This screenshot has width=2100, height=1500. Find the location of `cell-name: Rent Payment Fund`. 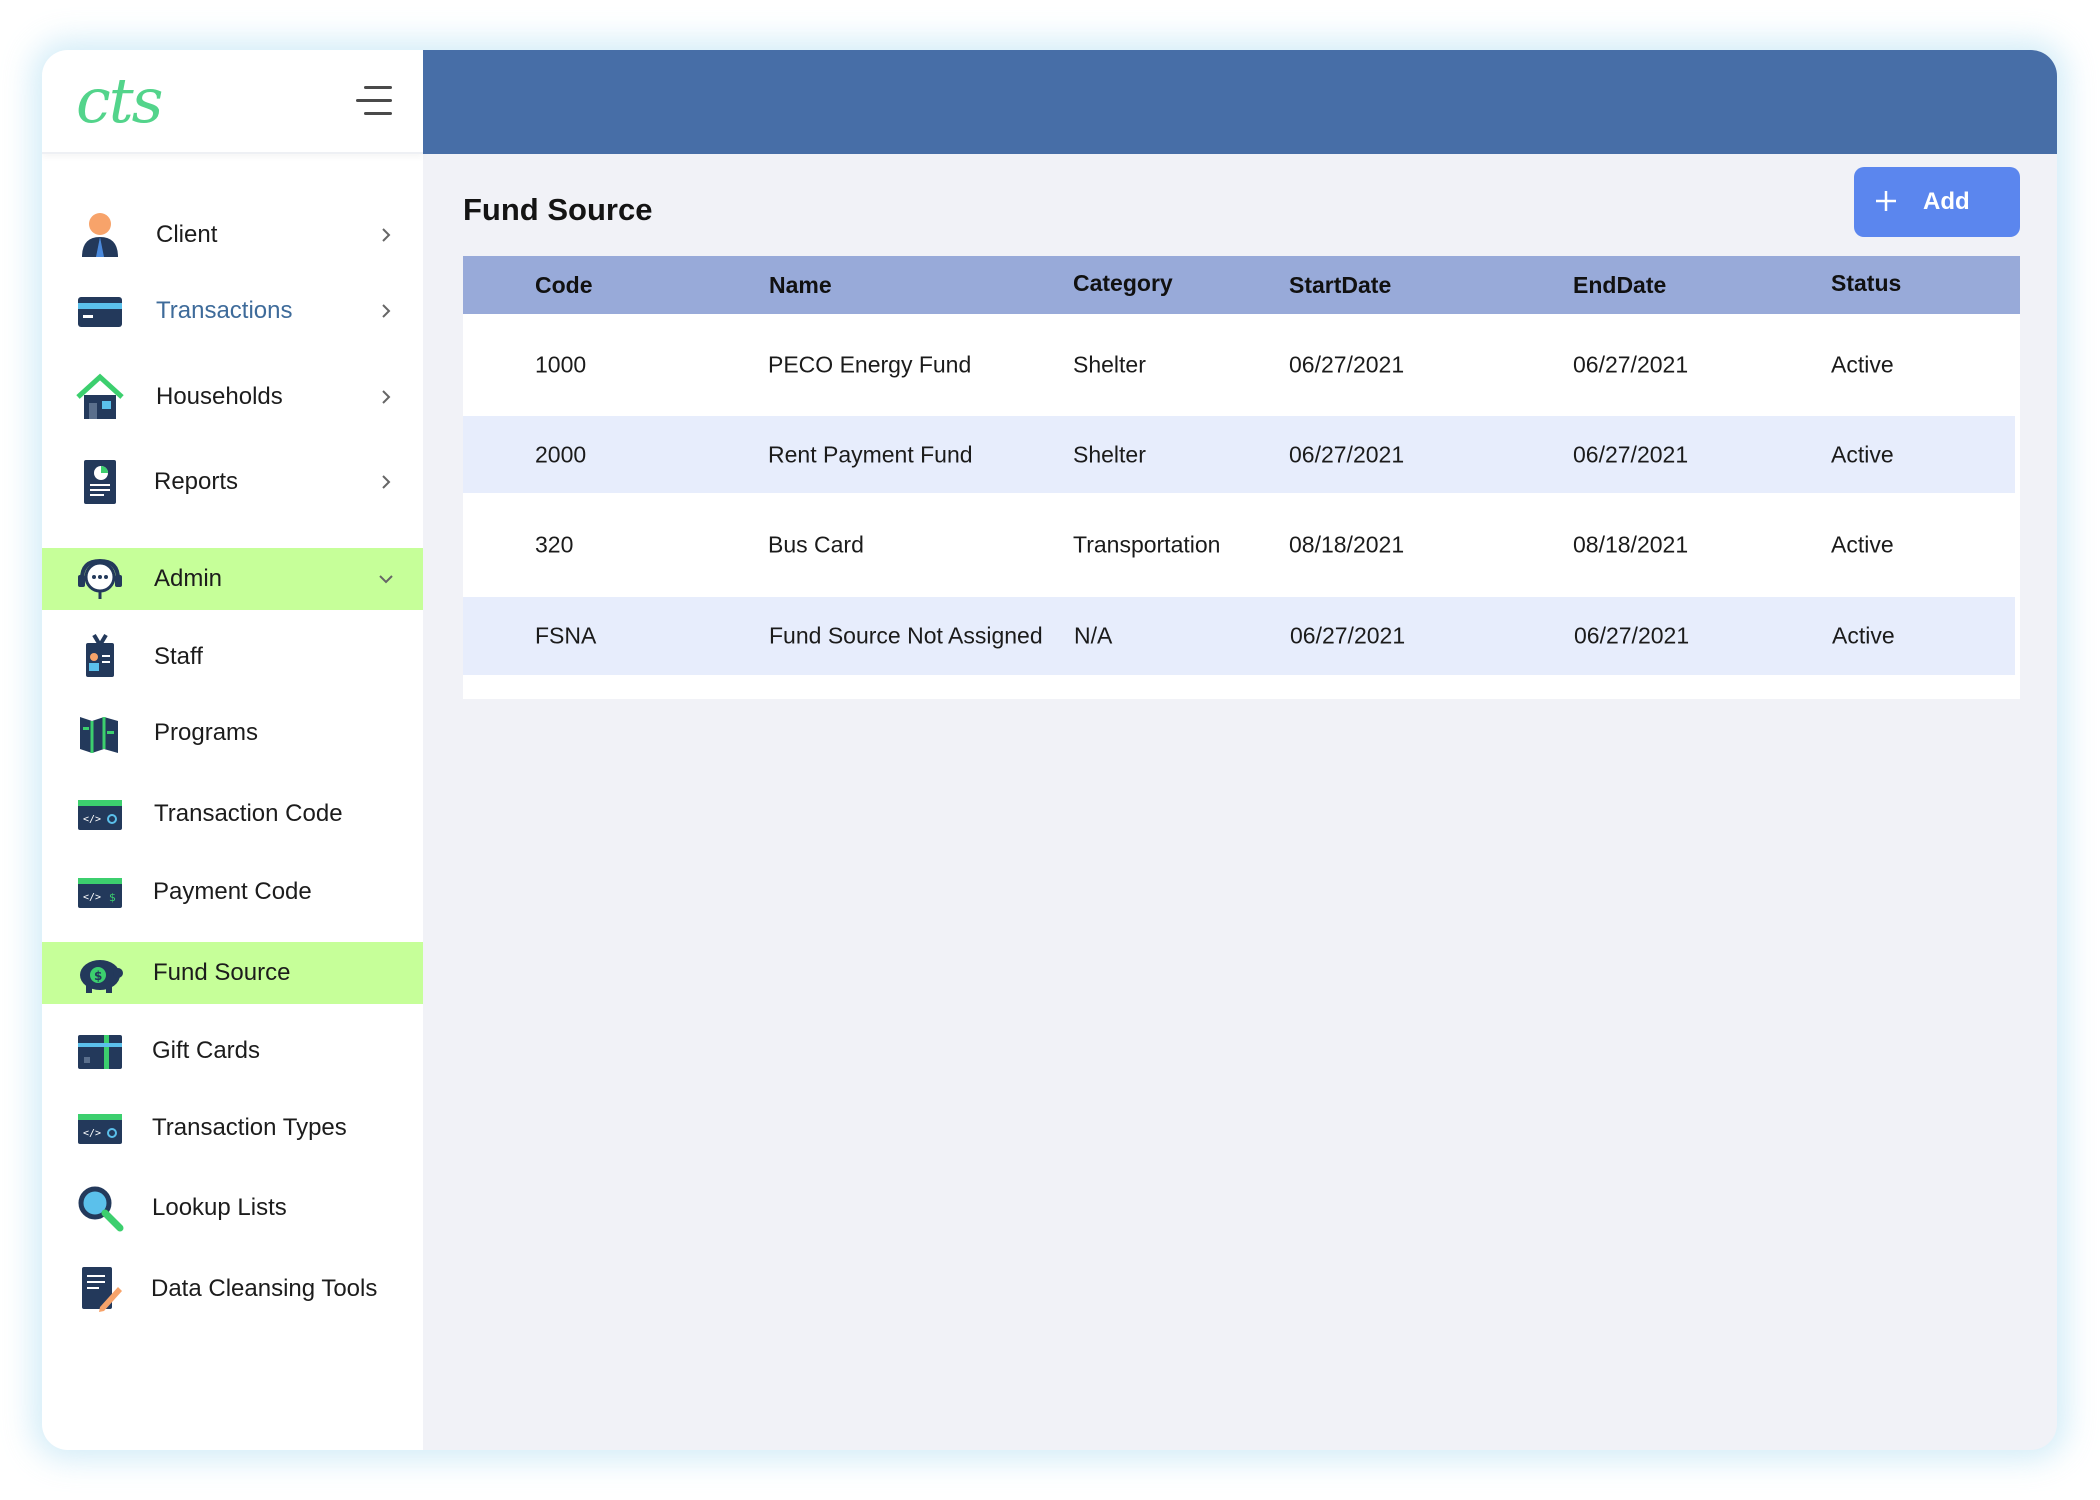

cell-name: Rent Payment Fund is located at coordinates (870, 454).